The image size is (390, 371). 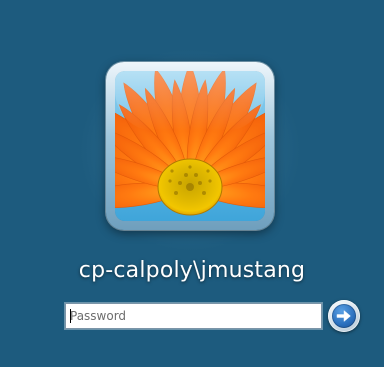 I want to click on submit-arrow-button, so click(x=344, y=316).